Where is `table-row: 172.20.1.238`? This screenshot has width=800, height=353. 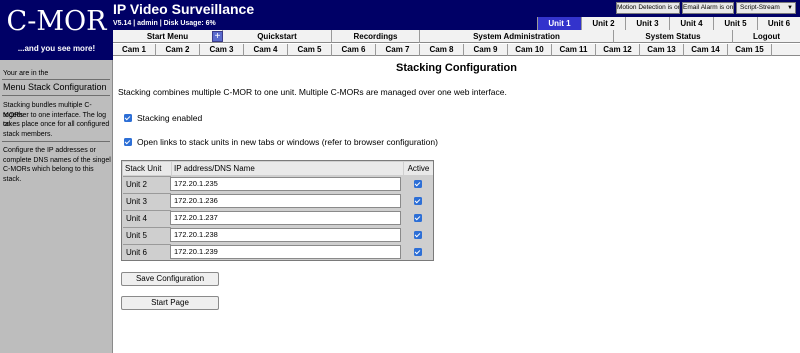 table-row: 172.20.1.238 is located at coordinates (286, 235).